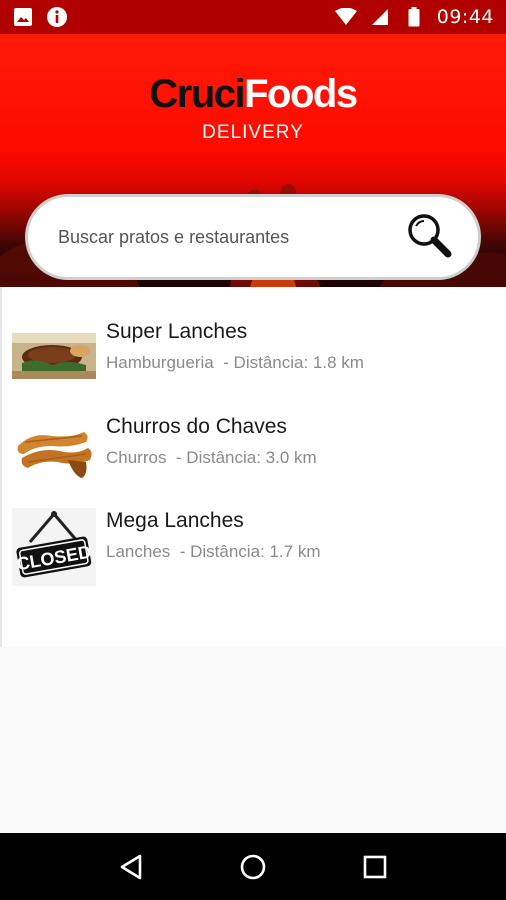  Describe the element at coordinates (380, 17) in the screenshot. I see `signal-icon` at that location.